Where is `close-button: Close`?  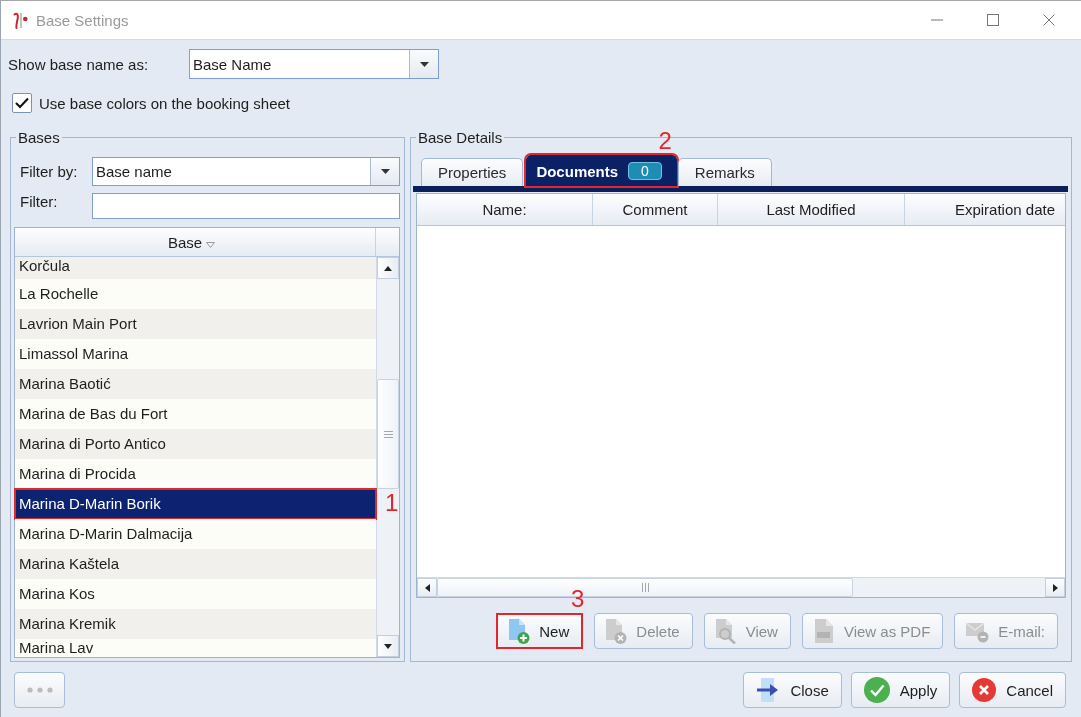 close-button: Close is located at coordinates (792, 690).